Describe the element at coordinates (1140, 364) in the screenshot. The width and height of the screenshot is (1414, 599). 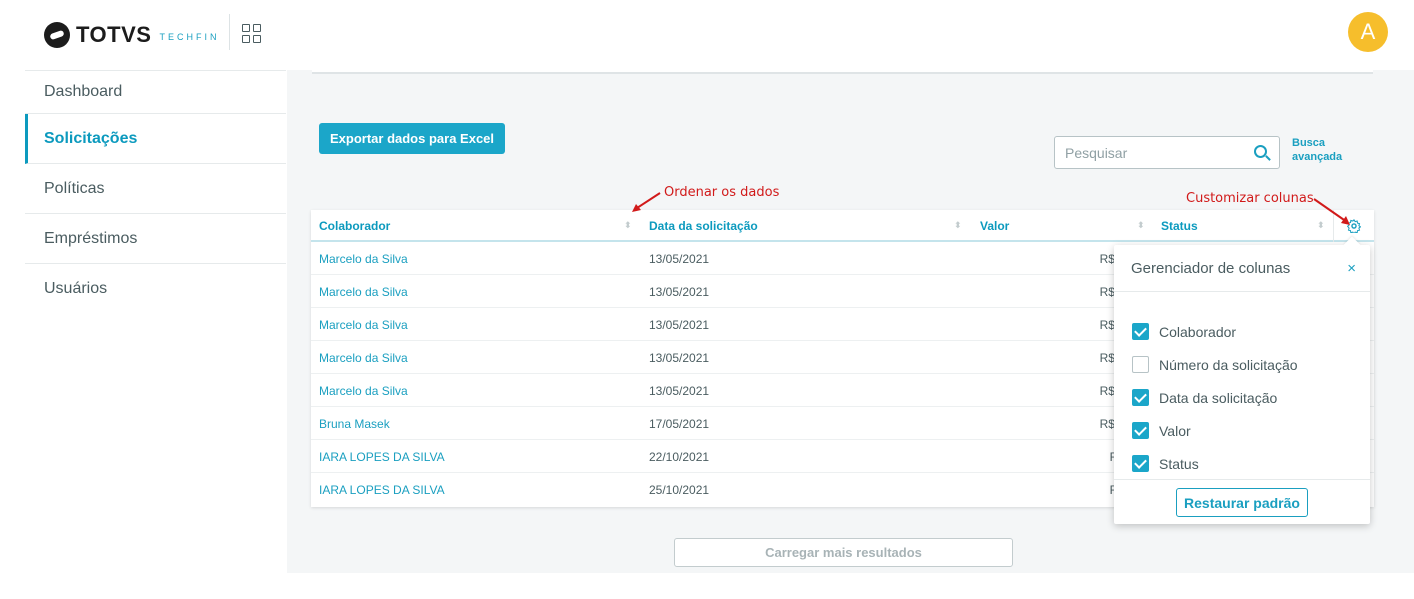
I see `checkbox-unchecked` at that location.